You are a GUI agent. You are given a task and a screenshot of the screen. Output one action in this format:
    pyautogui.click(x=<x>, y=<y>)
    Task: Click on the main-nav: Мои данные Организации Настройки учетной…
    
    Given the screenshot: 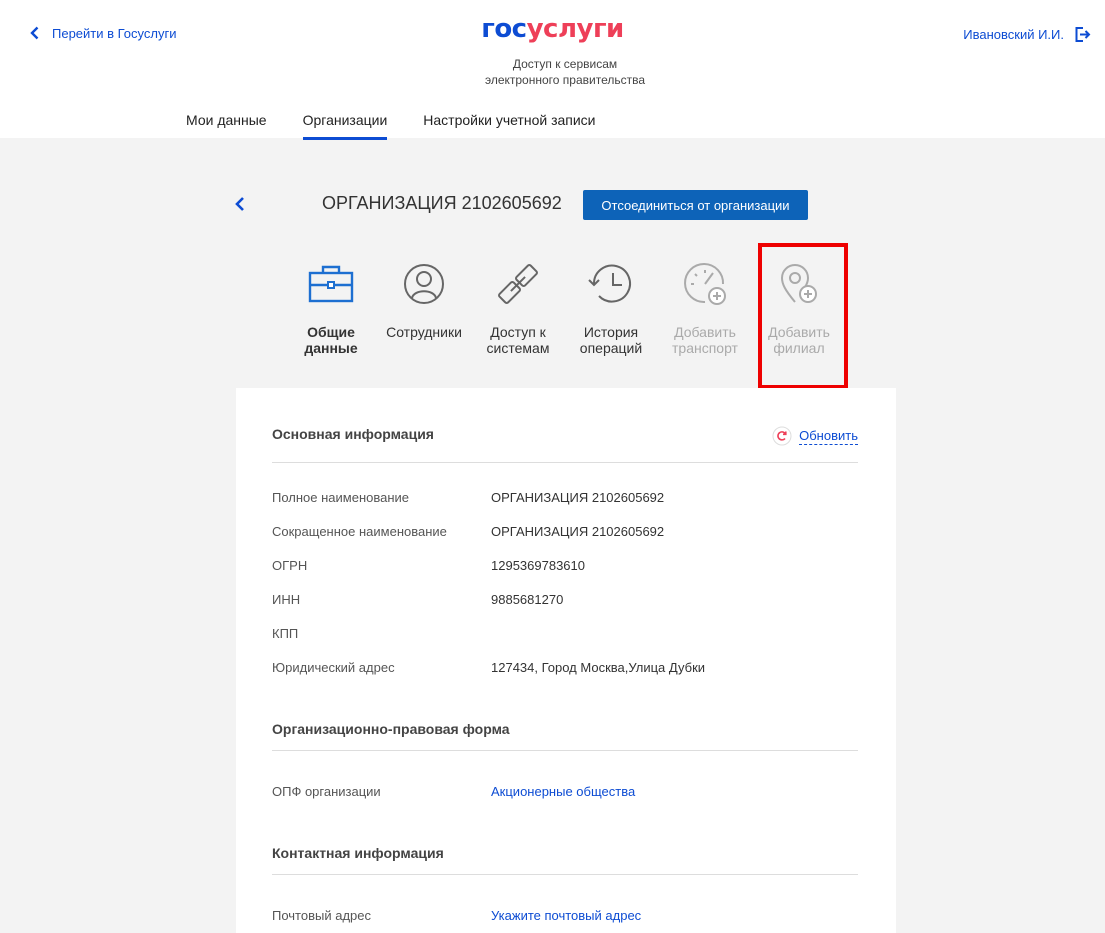 What is the action you would take?
    pyautogui.click(x=409, y=126)
    